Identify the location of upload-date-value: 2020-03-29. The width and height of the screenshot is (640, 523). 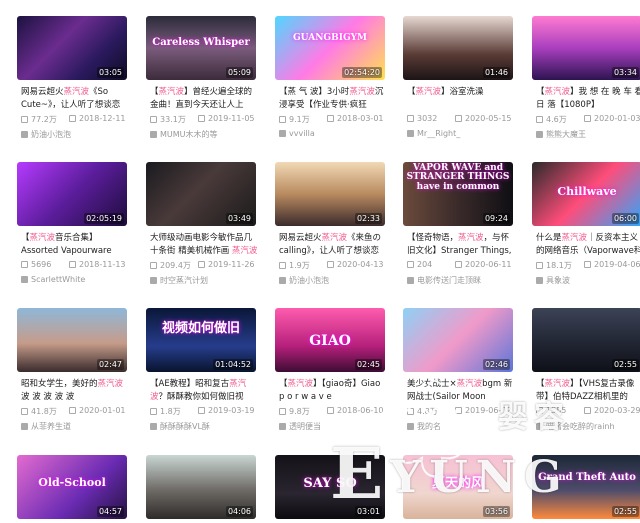
(617, 410).